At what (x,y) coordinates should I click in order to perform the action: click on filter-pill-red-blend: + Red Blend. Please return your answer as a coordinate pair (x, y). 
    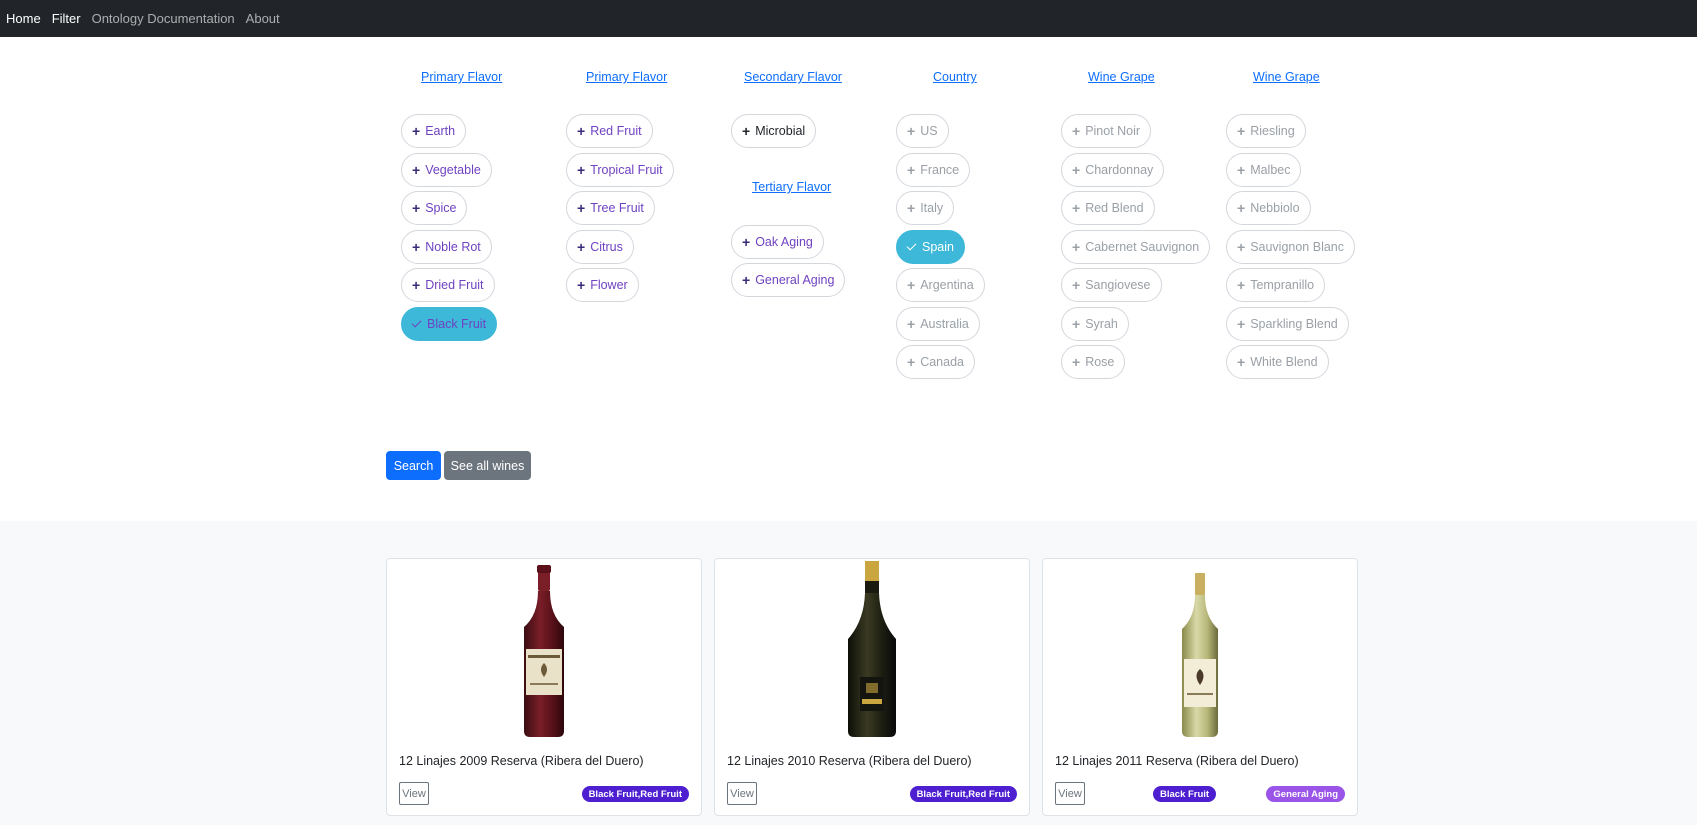
    Looking at the image, I should click on (1108, 208).